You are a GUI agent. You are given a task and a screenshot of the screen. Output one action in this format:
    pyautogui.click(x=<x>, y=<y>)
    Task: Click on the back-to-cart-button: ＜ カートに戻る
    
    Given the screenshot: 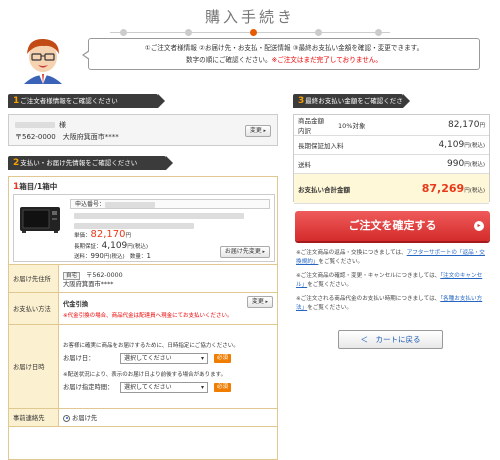 What is the action you would take?
    pyautogui.click(x=390, y=339)
    